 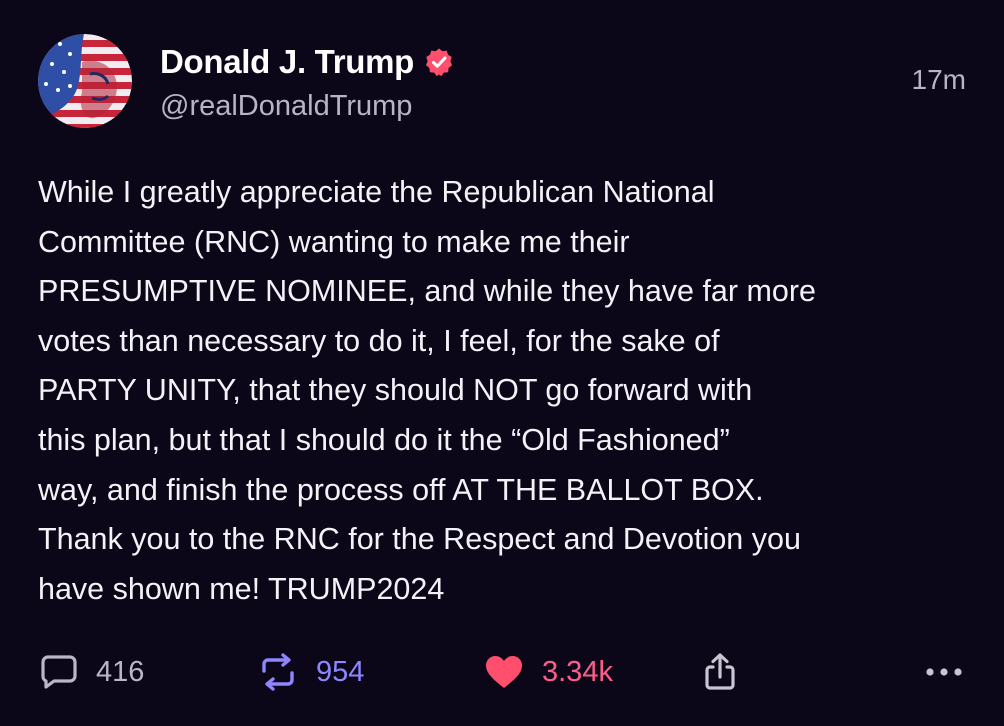 I want to click on repost-button: 954, so click(x=311, y=672).